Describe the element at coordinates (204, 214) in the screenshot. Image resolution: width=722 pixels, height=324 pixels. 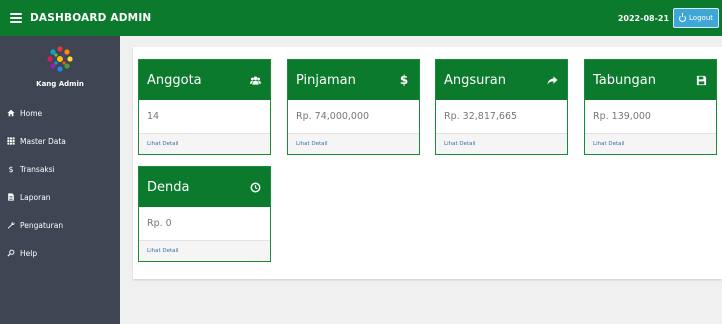
I see `card-denda: Denda Rp. 0 Lihat Detail` at that location.